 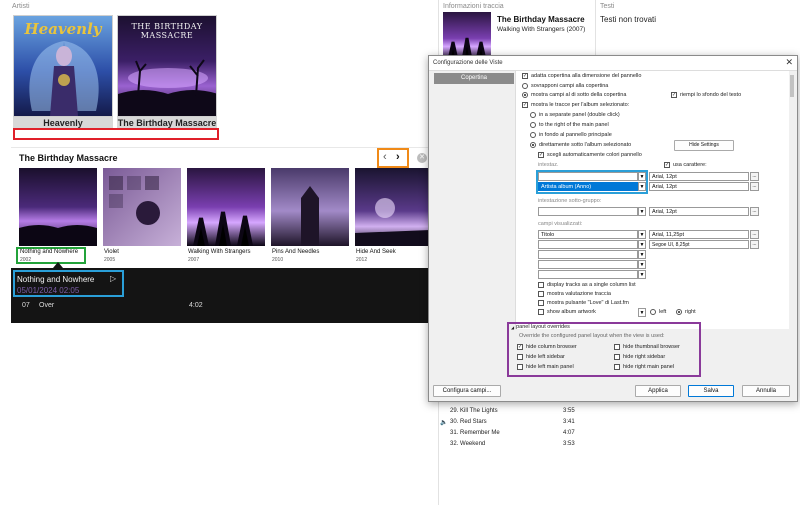 I want to click on cancel-button: Annulla, so click(x=766, y=391).